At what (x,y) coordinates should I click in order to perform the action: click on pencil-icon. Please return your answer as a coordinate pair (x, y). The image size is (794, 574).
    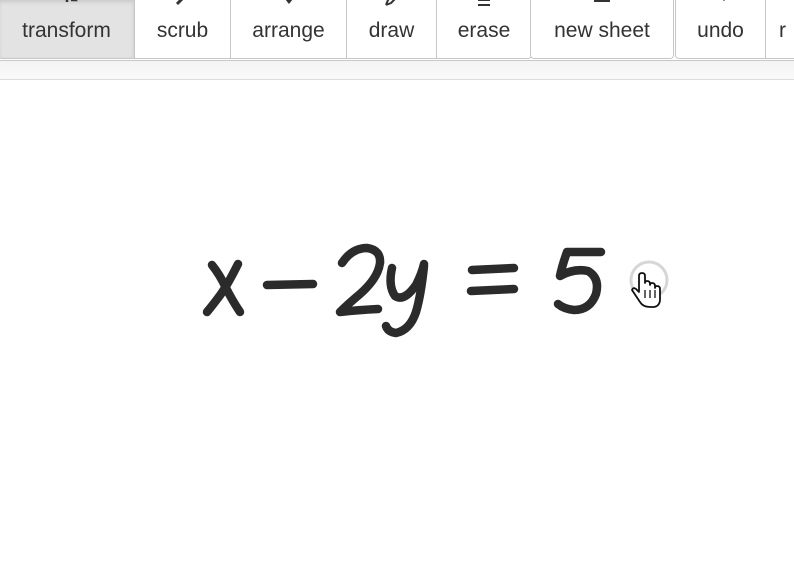
    Looking at the image, I should click on (389, 3).